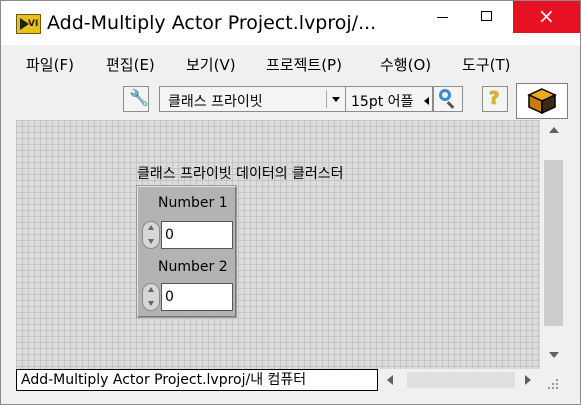  I want to click on vertical-scroll-thumb, so click(553, 243).